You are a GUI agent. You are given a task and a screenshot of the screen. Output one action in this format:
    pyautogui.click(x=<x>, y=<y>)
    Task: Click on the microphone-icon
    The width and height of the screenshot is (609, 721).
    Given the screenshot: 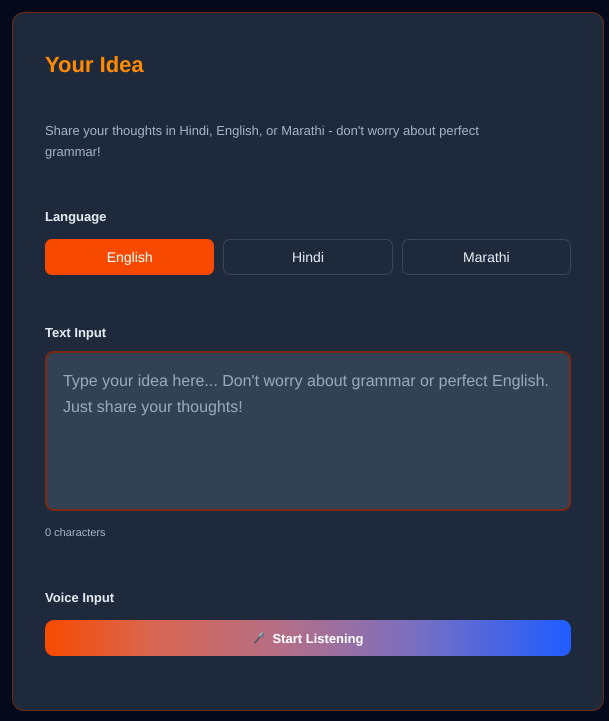 What is the action you would take?
    pyautogui.click(x=259, y=638)
    